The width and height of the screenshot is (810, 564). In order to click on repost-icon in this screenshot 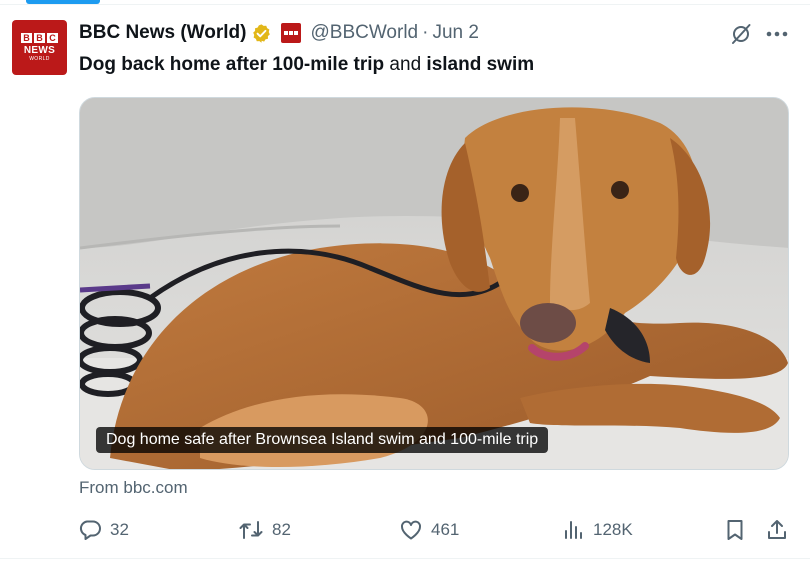, I will do `click(251, 530)`.